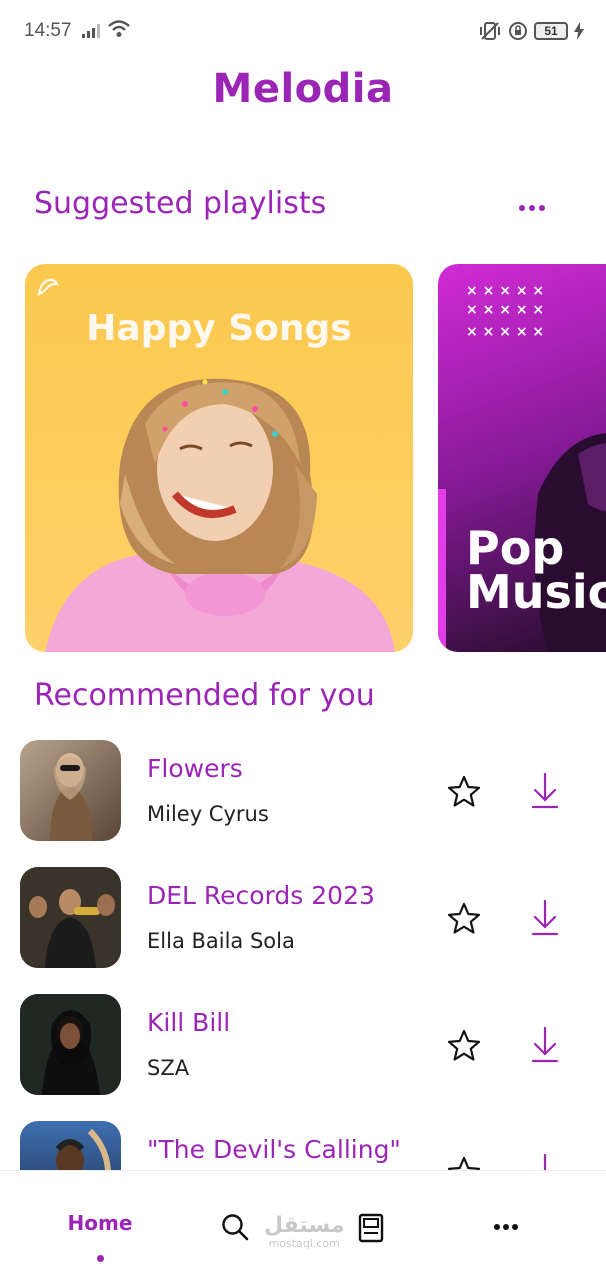 This screenshot has width=606, height=1280. What do you see at coordinates (536, 570) in the screenshot?
I see `playlist-title: Pop Music` at bounding box center [536, 570].